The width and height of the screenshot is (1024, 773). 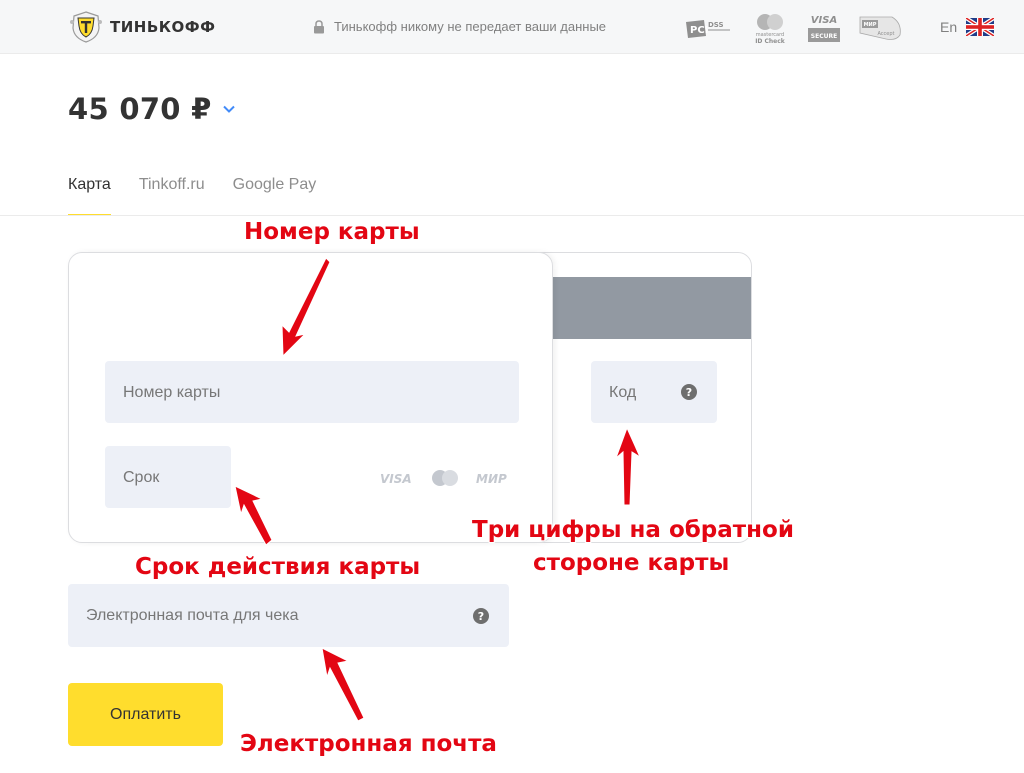 I want to click on brand-logo: ТИНЬКОФФ, so click(x=142, y=27).